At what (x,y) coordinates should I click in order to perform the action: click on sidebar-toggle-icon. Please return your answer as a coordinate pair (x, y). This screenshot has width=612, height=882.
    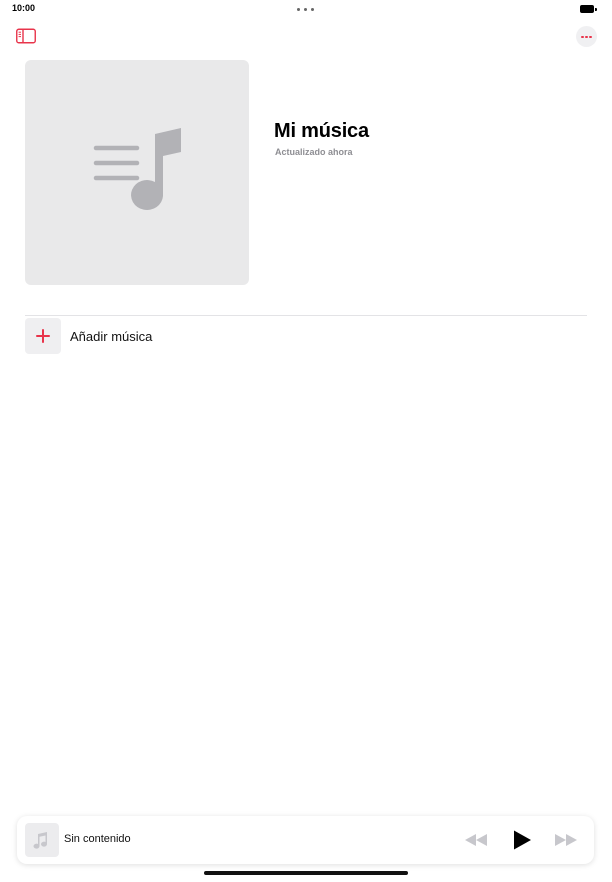
    Looking at the image, I should click on (26, 36).